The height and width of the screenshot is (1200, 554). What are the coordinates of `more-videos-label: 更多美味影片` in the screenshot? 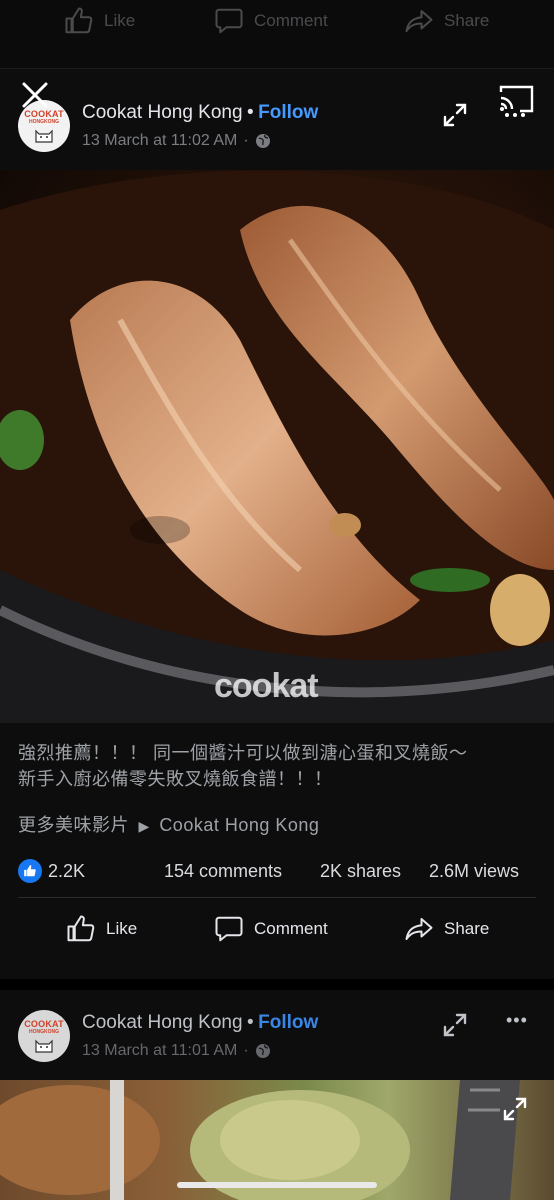 It's located at (73, 825).